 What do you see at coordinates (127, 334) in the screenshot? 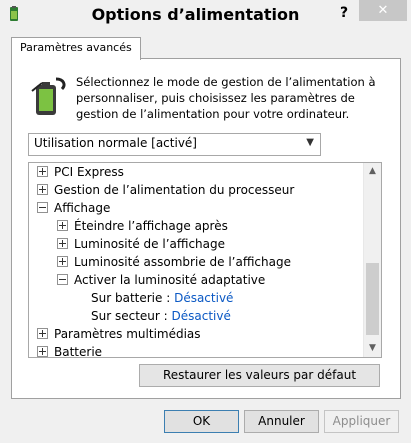
I see `tree-item-label: Paramètres multimédias` at bounding box center [127, 334].